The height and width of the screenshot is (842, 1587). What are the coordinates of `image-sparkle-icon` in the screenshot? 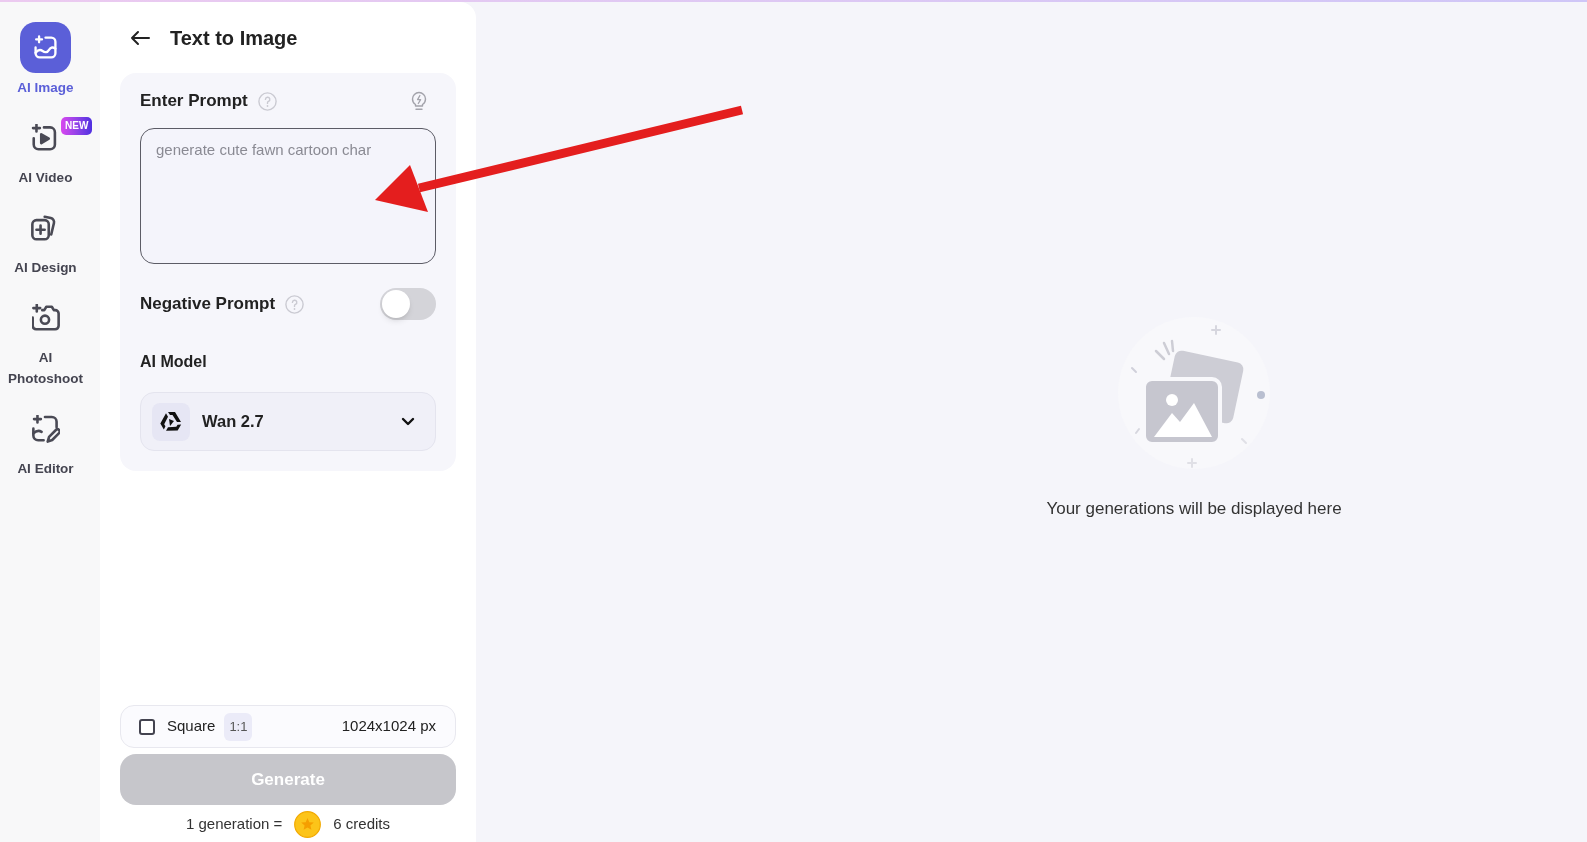 It's located at (45, 47).